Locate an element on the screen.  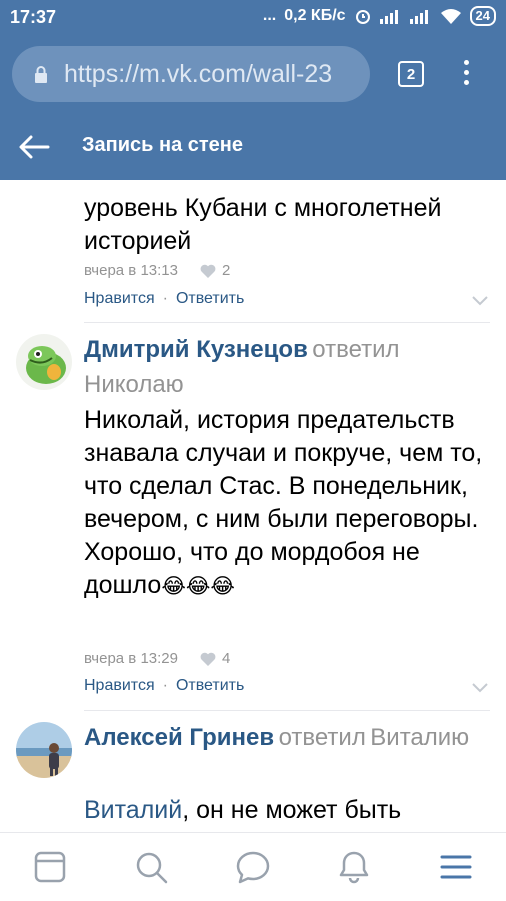
url-field: https://m.vk.com/wall-23 is located at coordinates (191, 74).